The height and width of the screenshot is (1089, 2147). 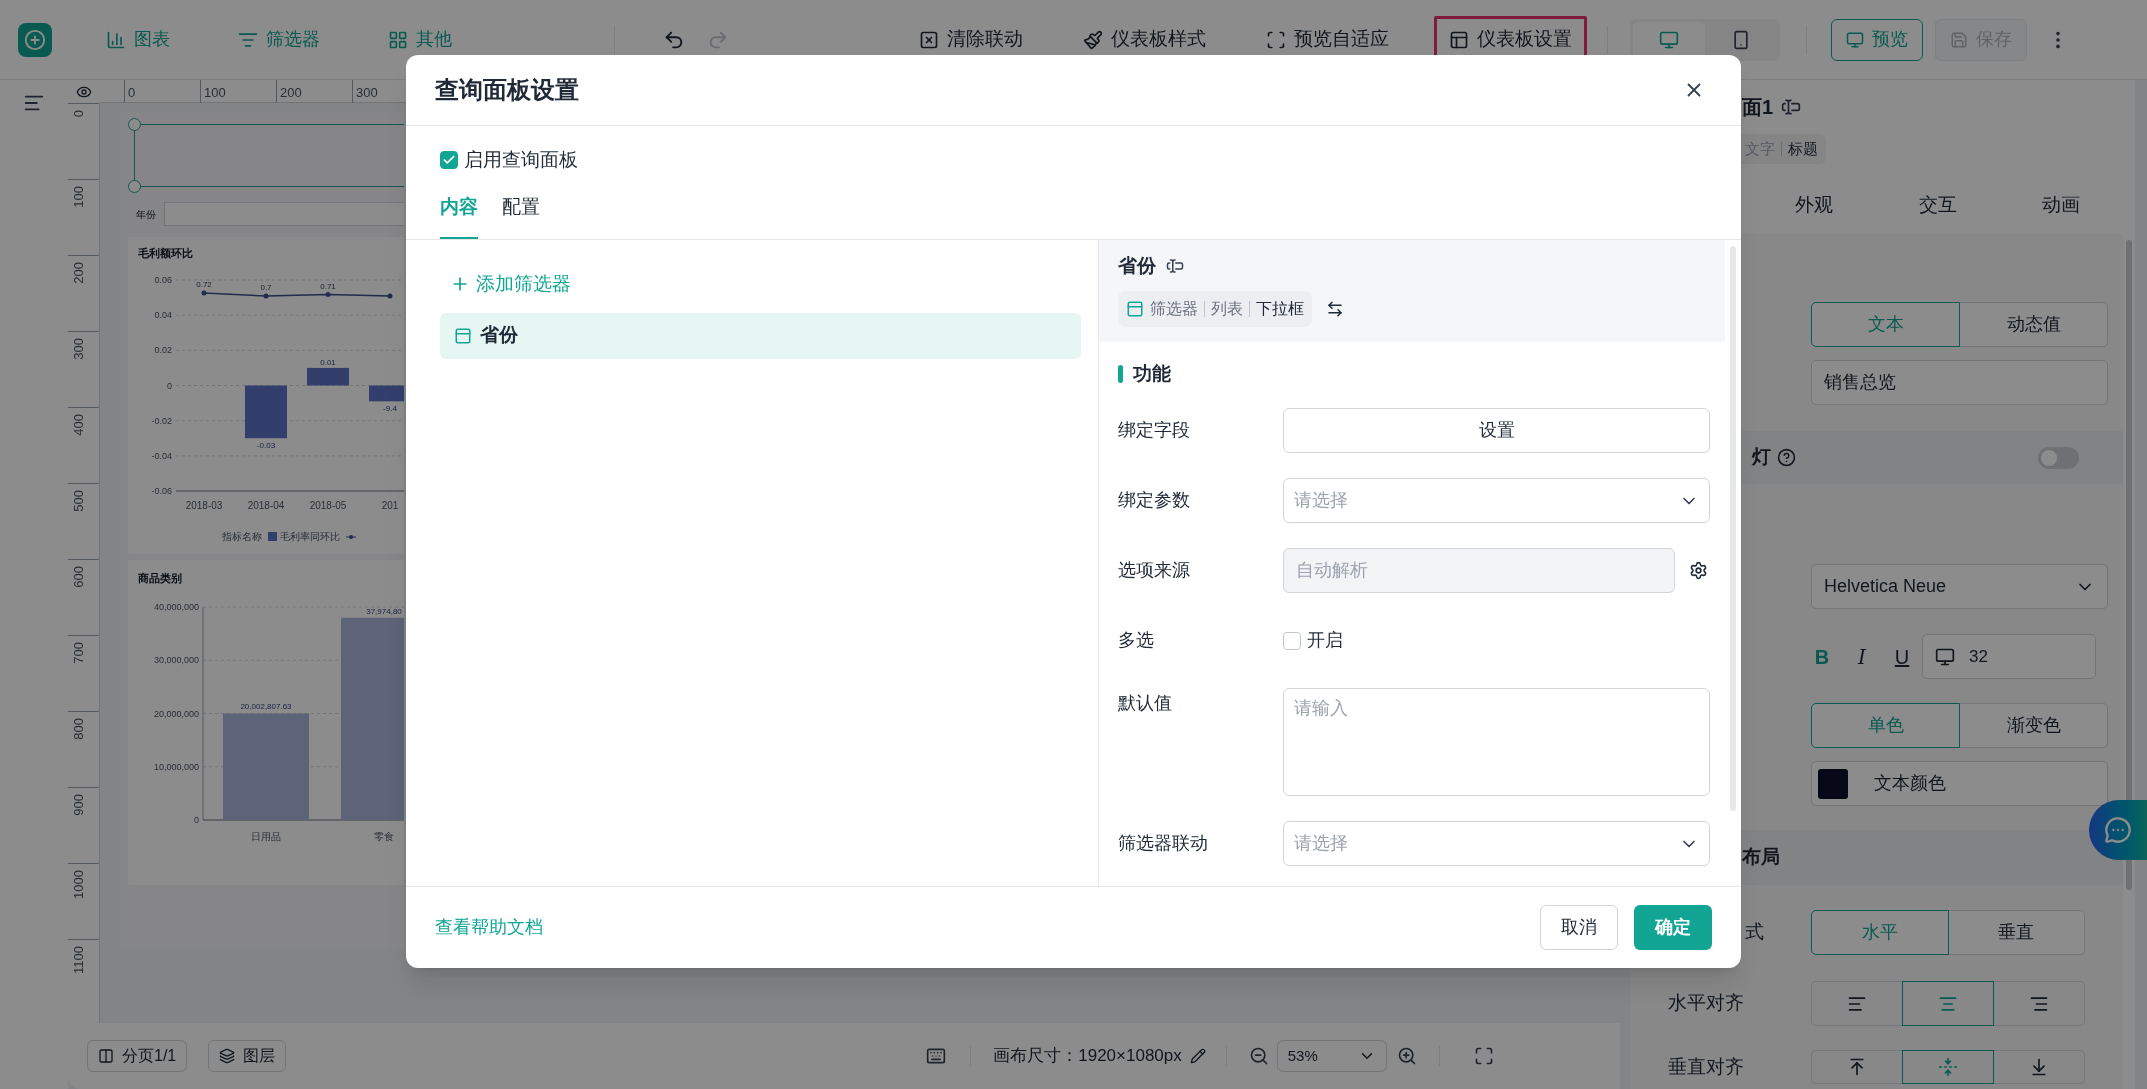 I want to click on zoom-out-icon, so click(x=1258, y=1056).